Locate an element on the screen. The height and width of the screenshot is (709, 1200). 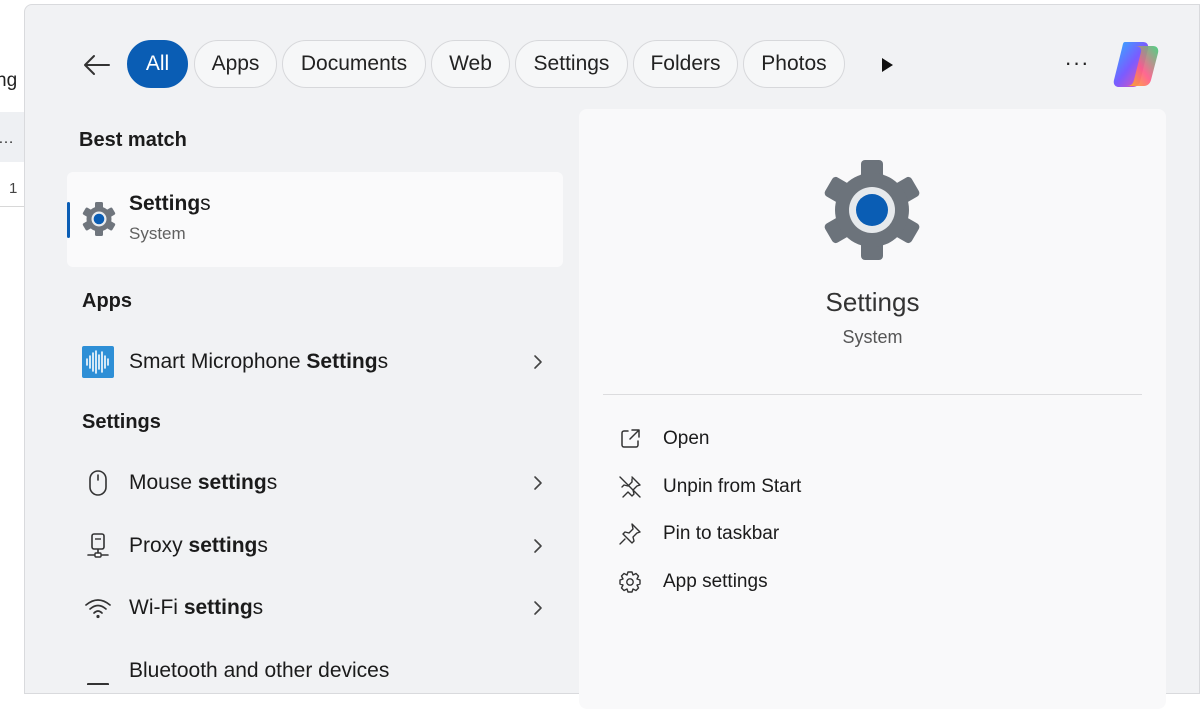
wifi-icon is located at coordinates (98, 608).